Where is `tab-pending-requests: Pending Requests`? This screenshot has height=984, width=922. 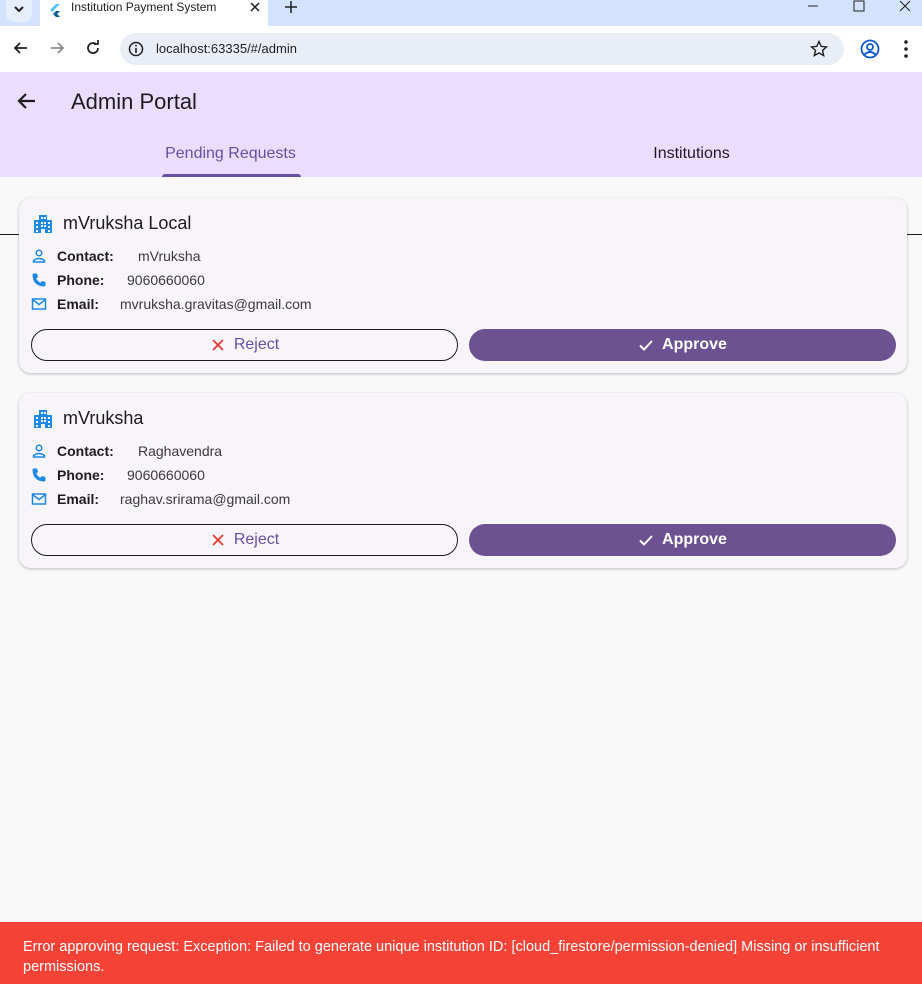 tab-pending-requests: Pending Requests is located at coordinates (230, 153).